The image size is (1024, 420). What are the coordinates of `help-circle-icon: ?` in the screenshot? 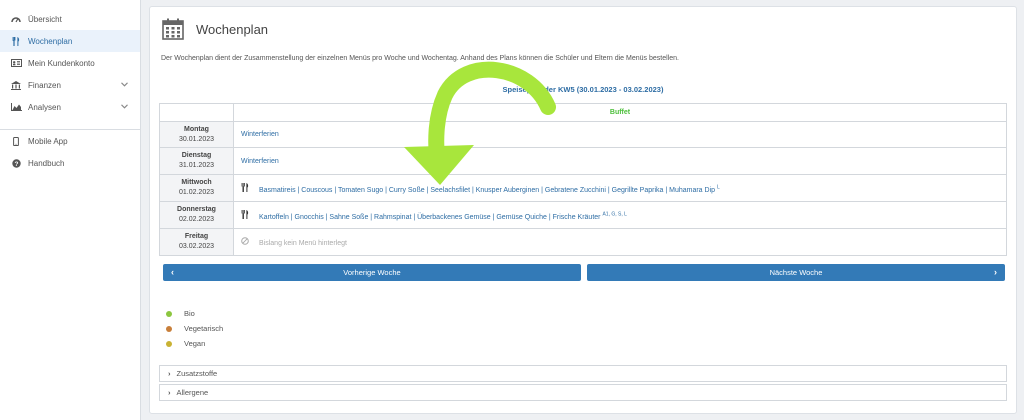 It's located at (16, 163).